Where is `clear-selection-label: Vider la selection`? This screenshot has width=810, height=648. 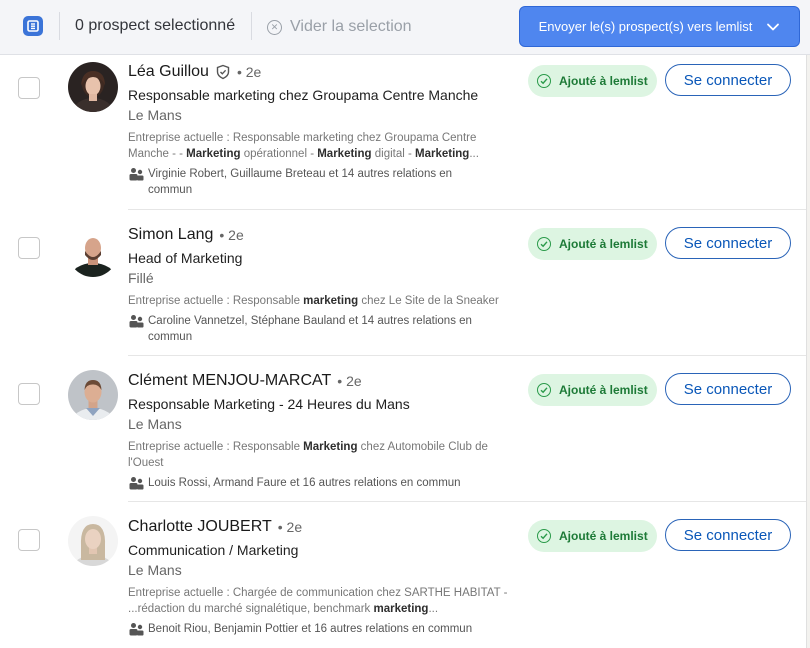 clear-selection-label: Vider la selection is located at coordinates (351, 26).